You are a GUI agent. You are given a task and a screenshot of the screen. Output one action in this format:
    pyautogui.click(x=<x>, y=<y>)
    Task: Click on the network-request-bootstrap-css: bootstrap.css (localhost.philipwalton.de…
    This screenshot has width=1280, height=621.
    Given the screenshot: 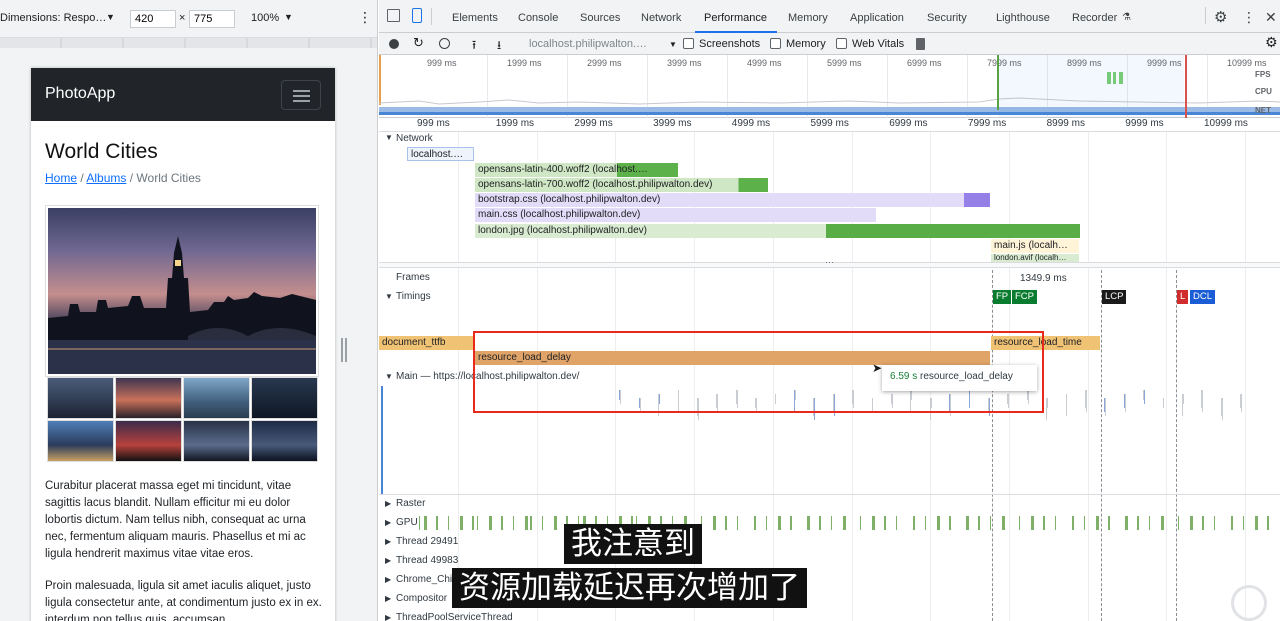 What is the action you would take?
    pyautogui.click(x=732, y=200)
    